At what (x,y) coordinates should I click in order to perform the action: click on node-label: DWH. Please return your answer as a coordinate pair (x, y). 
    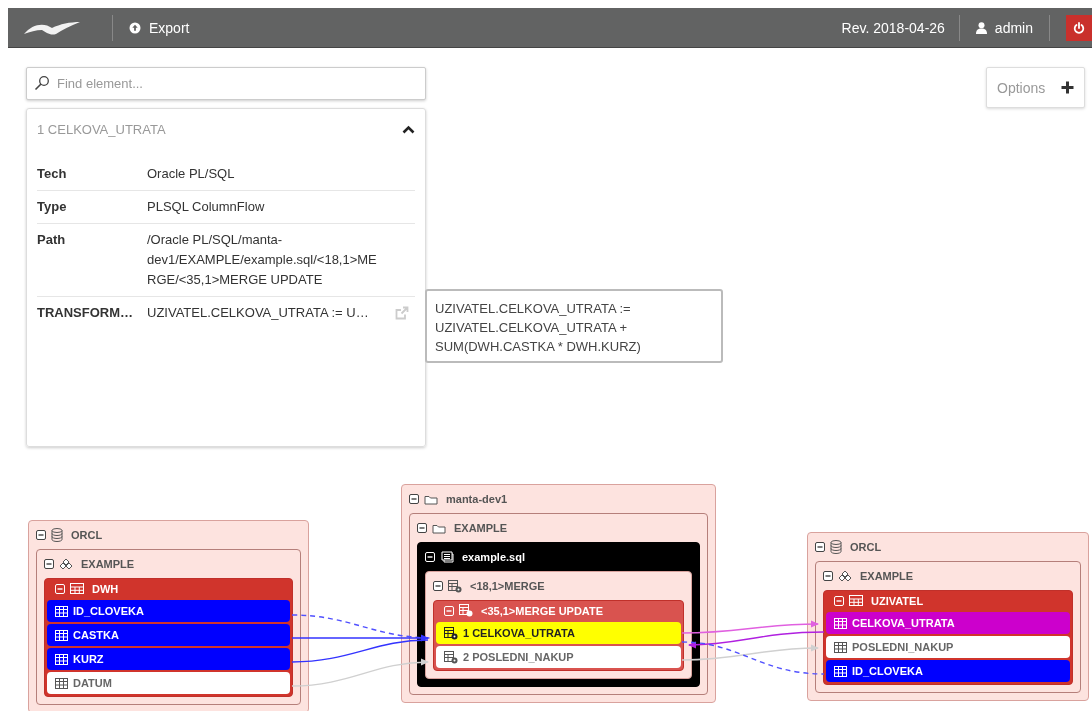
    Looking at the image, I should click on (105, 588).